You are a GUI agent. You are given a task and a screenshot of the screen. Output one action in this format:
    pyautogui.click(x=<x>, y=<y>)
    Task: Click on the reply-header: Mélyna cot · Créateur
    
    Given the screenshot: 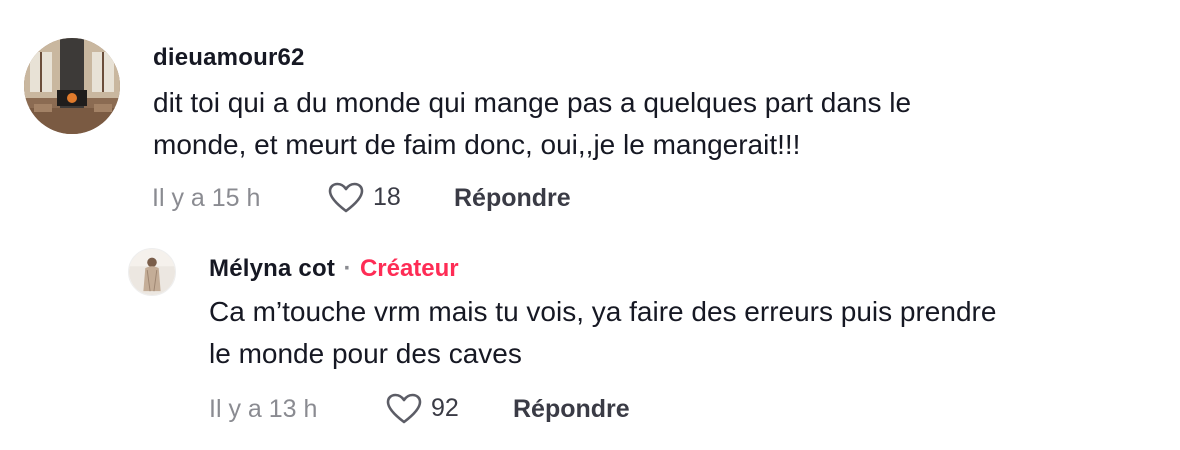 What is the action you would take?
    pyautogui.click(x=334, y=269)
    